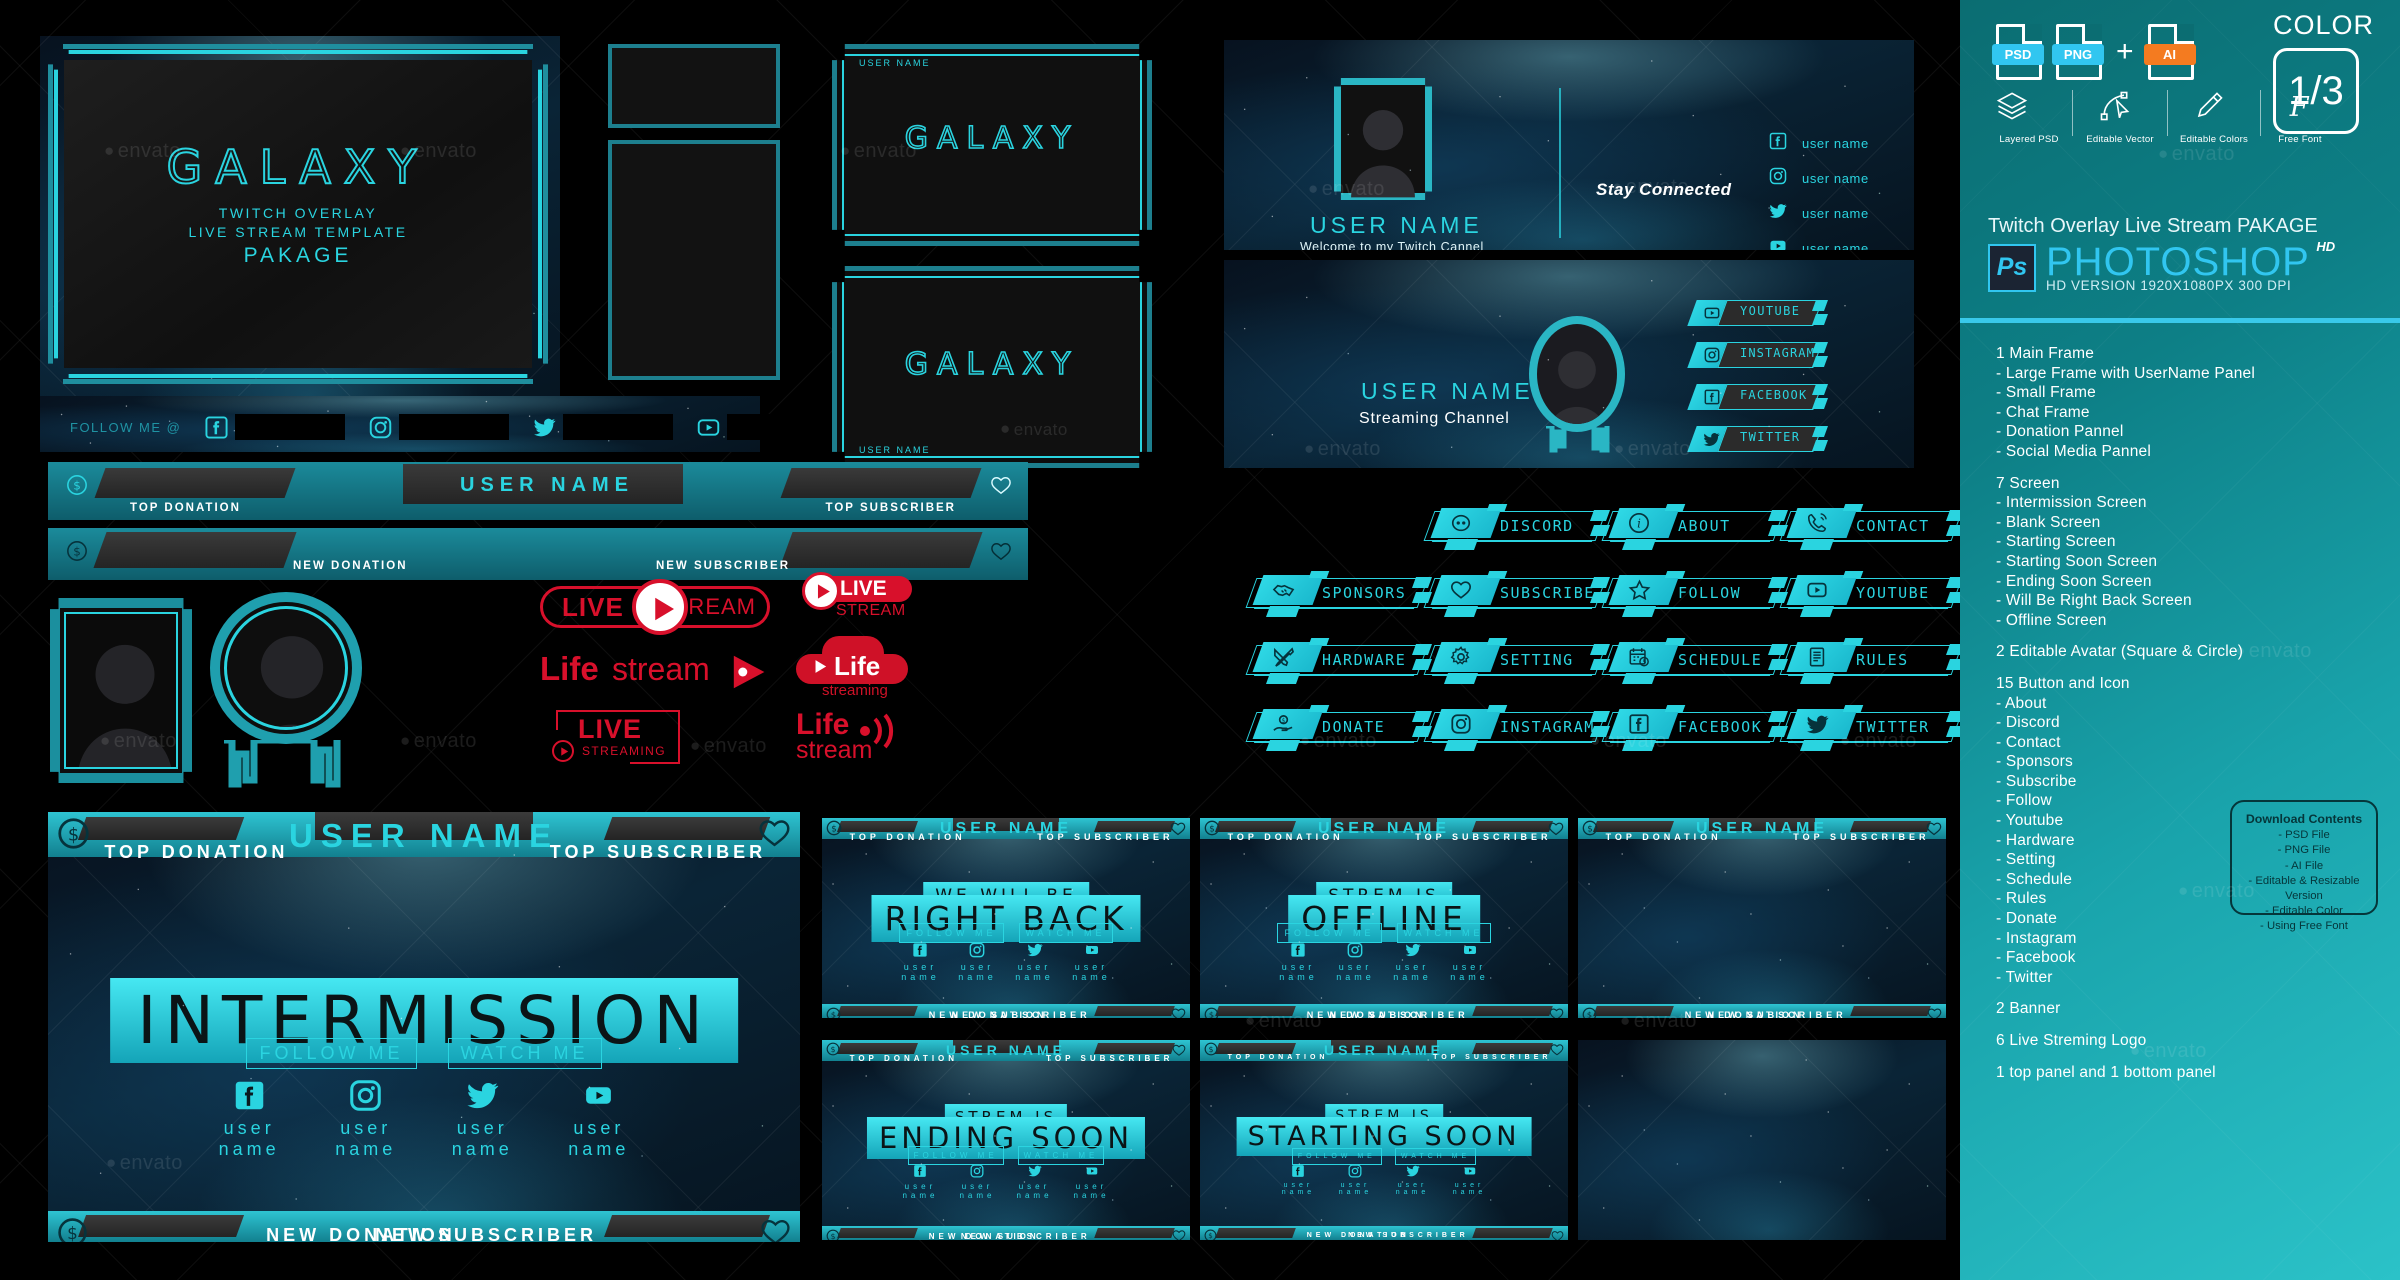 This screenshot has width=2400, height=1280. What do you see at coordinates (1517, 661) in the screenshot?
I see `button-setting: SETTING` at bounding box center [1517, 661].